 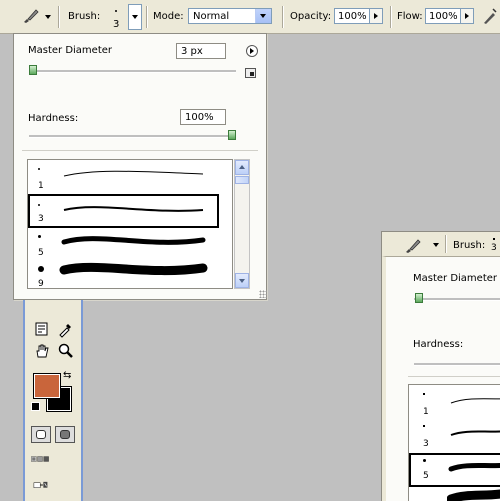 What do you see at coordinates (65, 434) in the screenshot?
I see `quickmask-mode-icon` at bounding box center [65, 434].